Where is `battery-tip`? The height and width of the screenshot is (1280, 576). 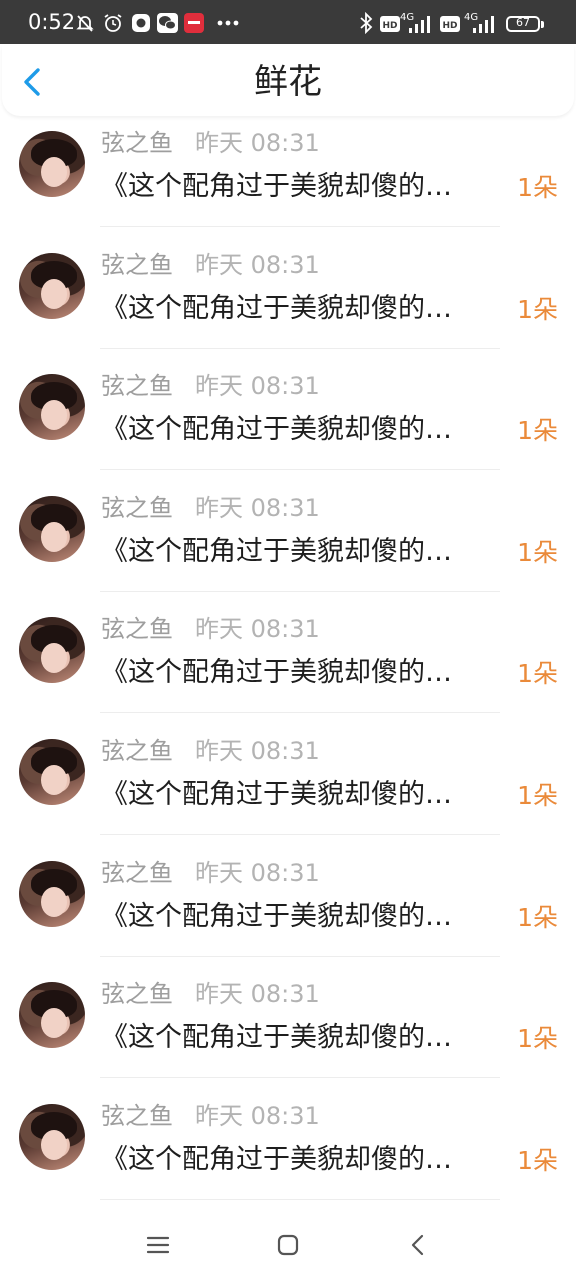 battery-tip is located at coordinates (542, 24).